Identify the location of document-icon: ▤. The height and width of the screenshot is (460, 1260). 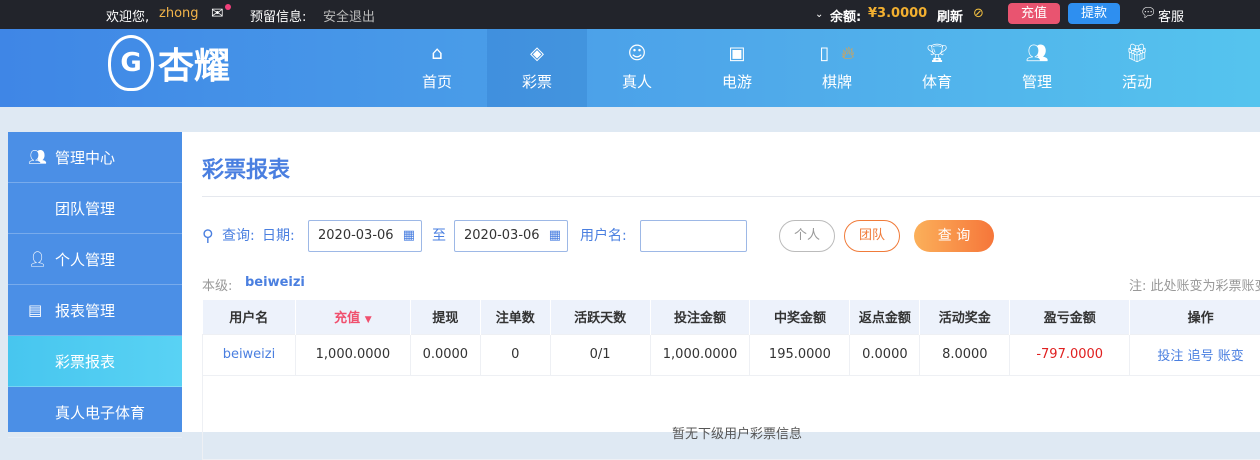
(35, 310).